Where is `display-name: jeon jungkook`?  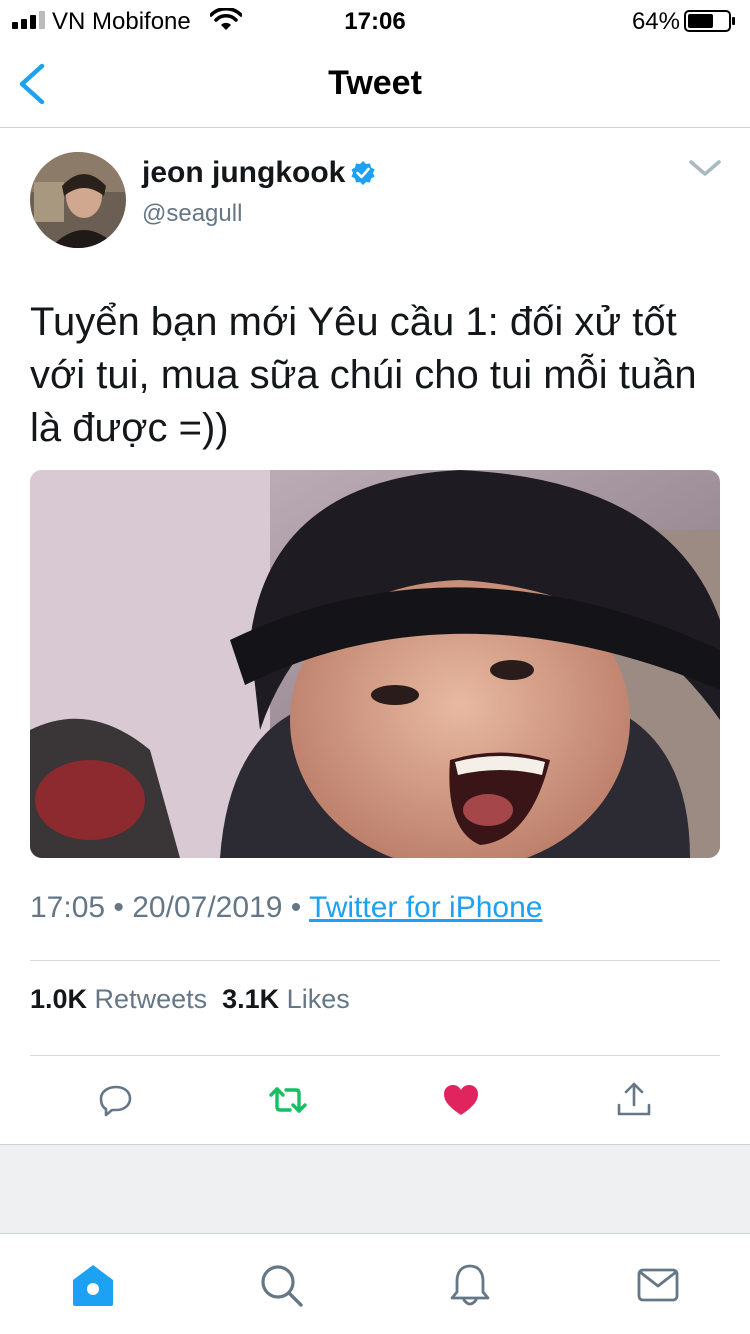
display-name: jeon jungkook is located at coordinates (259, 173).